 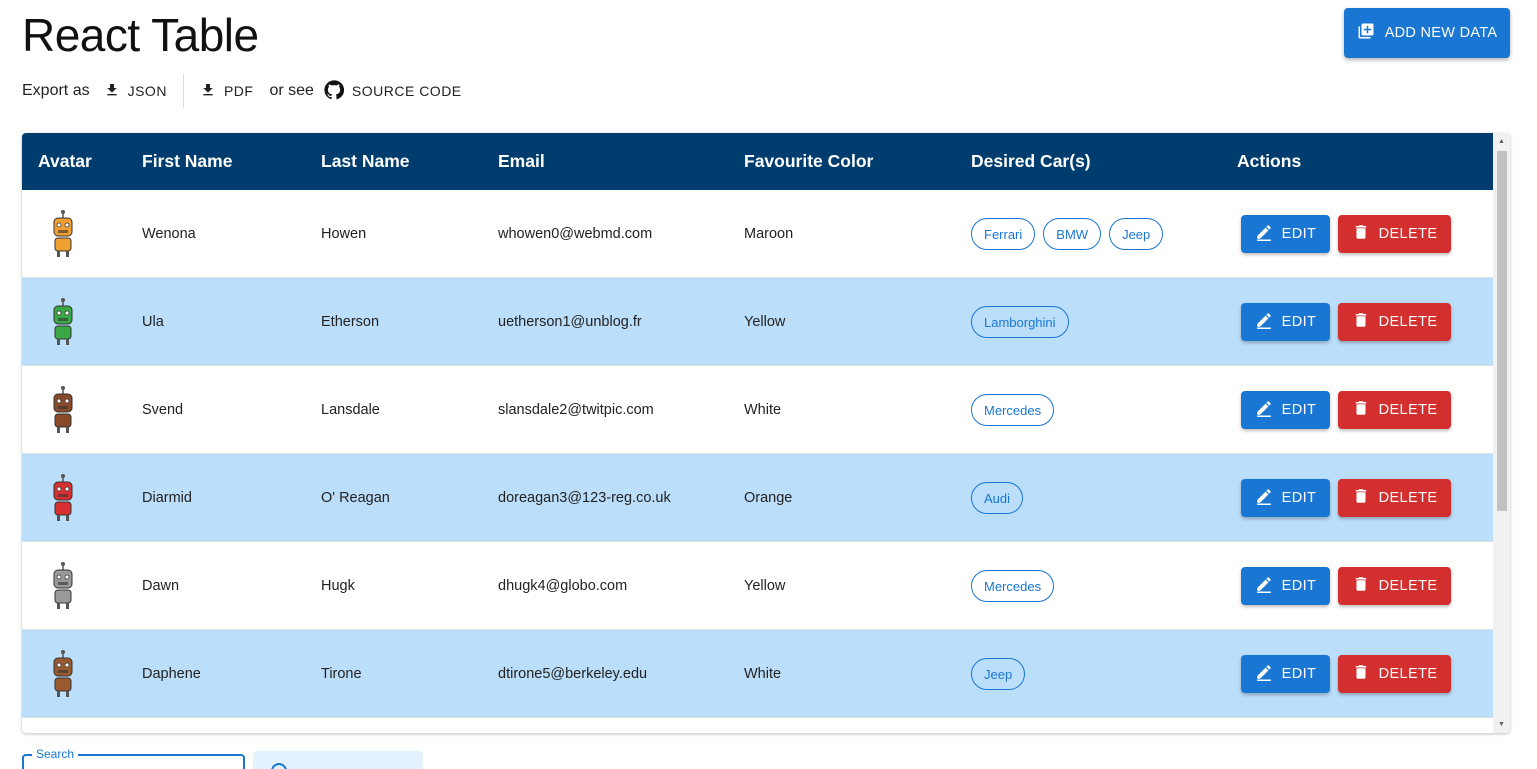 I want to click on export-as-label: Export as, so click(x=56, y=90).